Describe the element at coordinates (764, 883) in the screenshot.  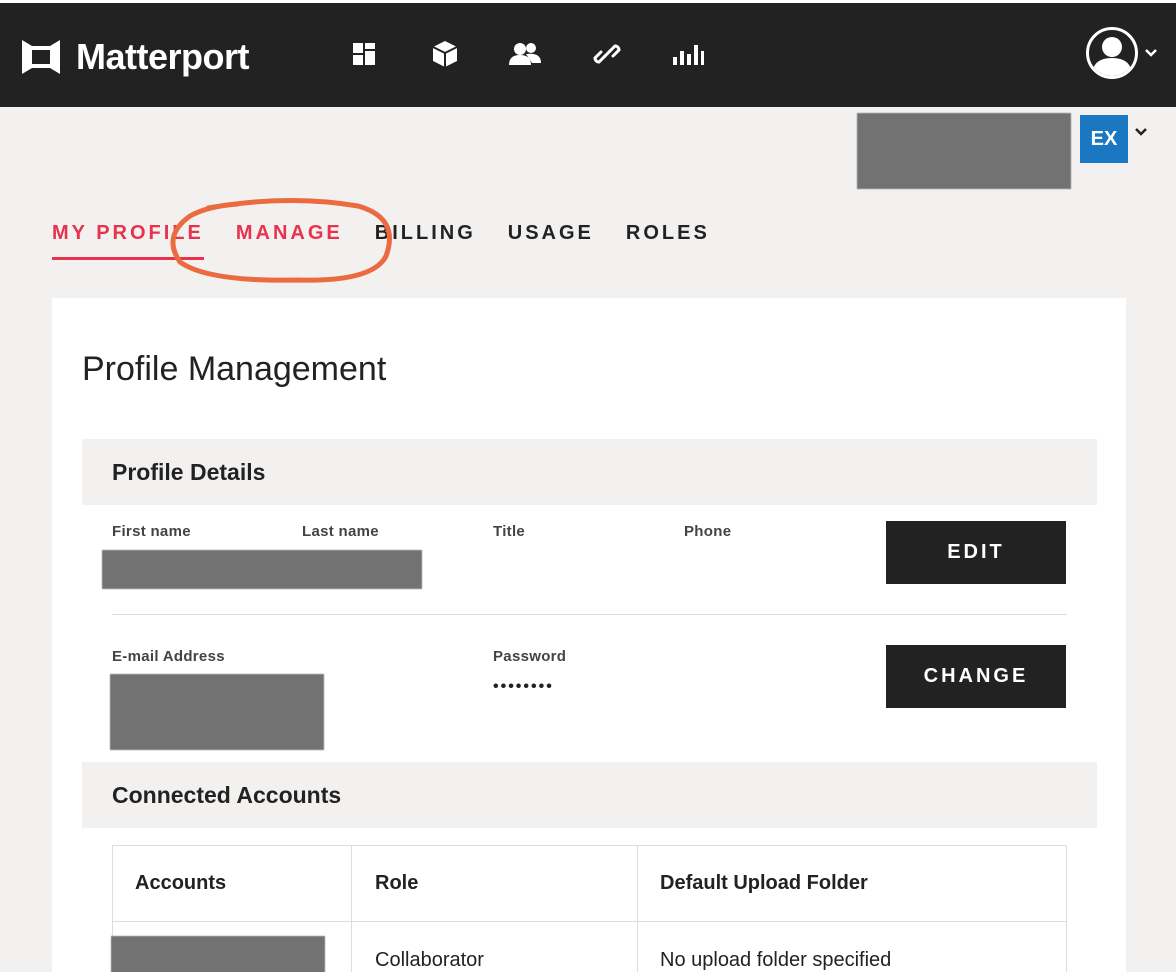
I see `column-header-upload-folder: Default Upload Folder` at that location.